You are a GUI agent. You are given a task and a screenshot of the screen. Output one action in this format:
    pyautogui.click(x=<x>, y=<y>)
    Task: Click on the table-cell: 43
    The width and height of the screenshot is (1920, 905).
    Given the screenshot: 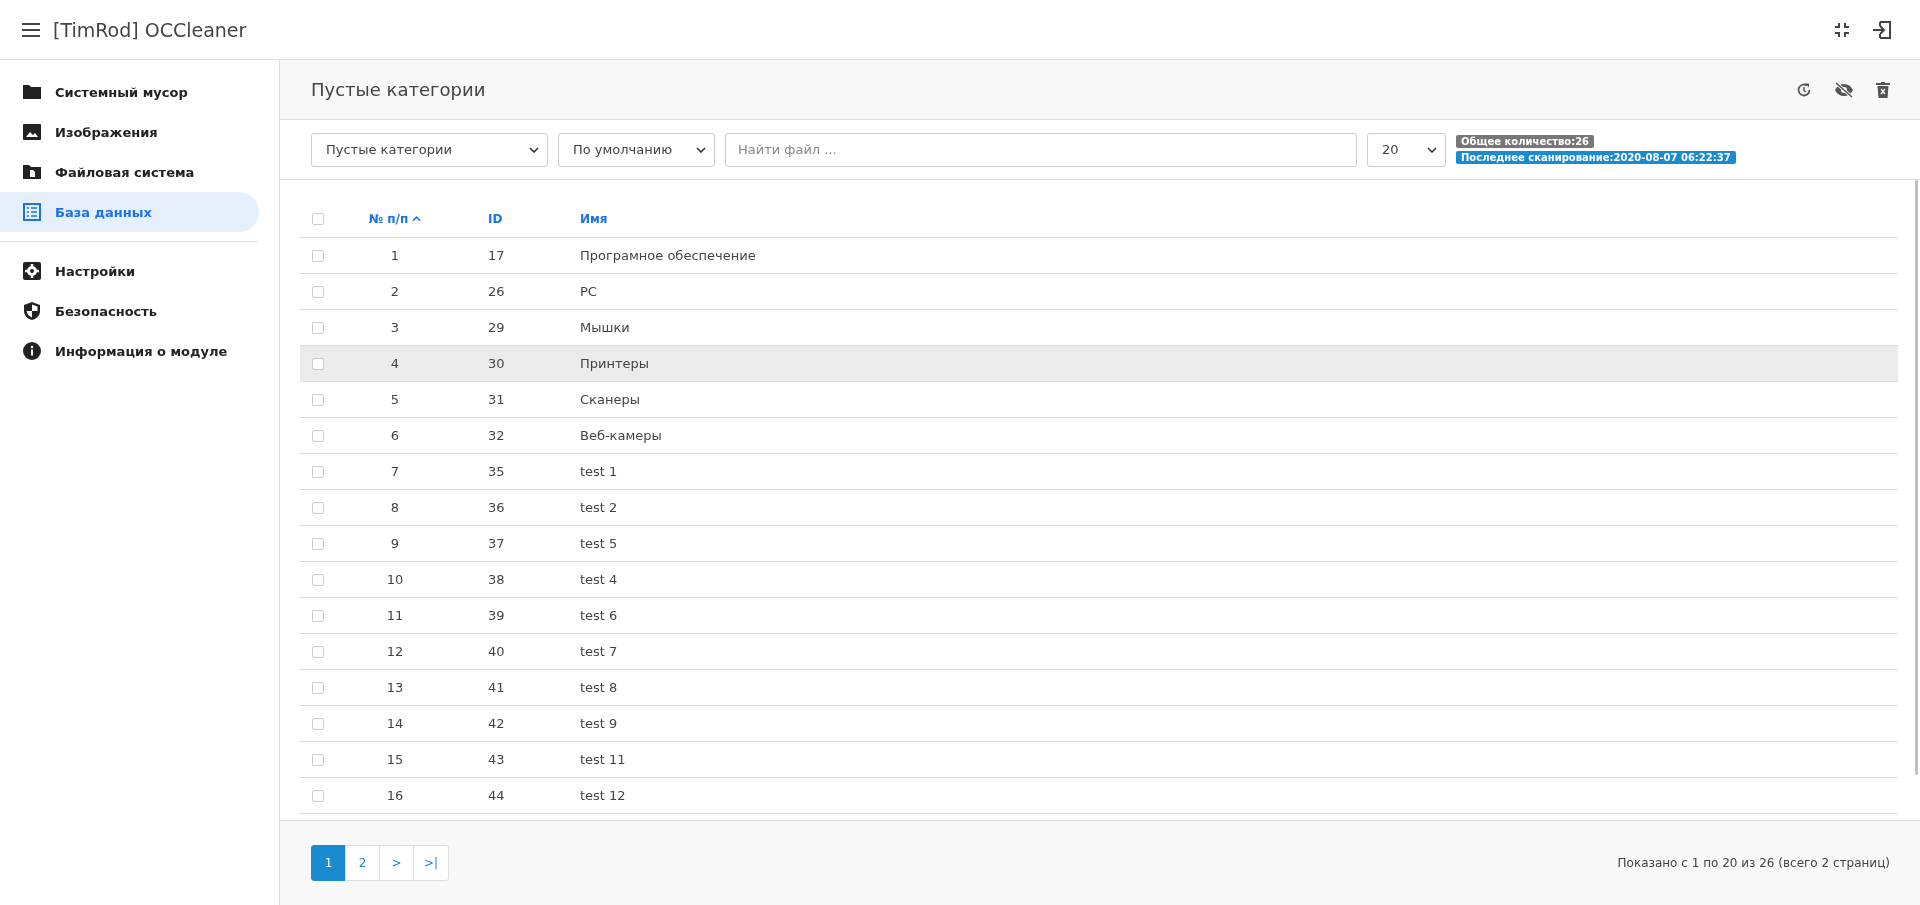 What is the action you would take?
    pyautogui.click(x=496, y=759)
    